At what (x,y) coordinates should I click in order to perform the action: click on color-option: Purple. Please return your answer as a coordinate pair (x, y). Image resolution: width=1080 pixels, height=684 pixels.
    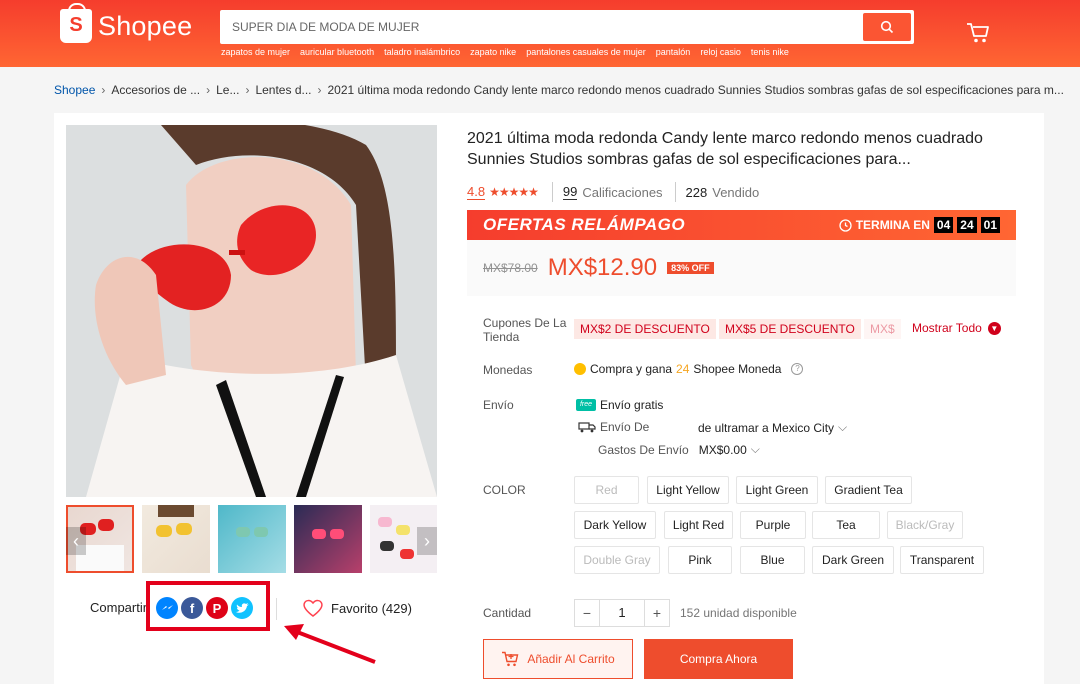
    Looking at the image, I should click on (773, 525).